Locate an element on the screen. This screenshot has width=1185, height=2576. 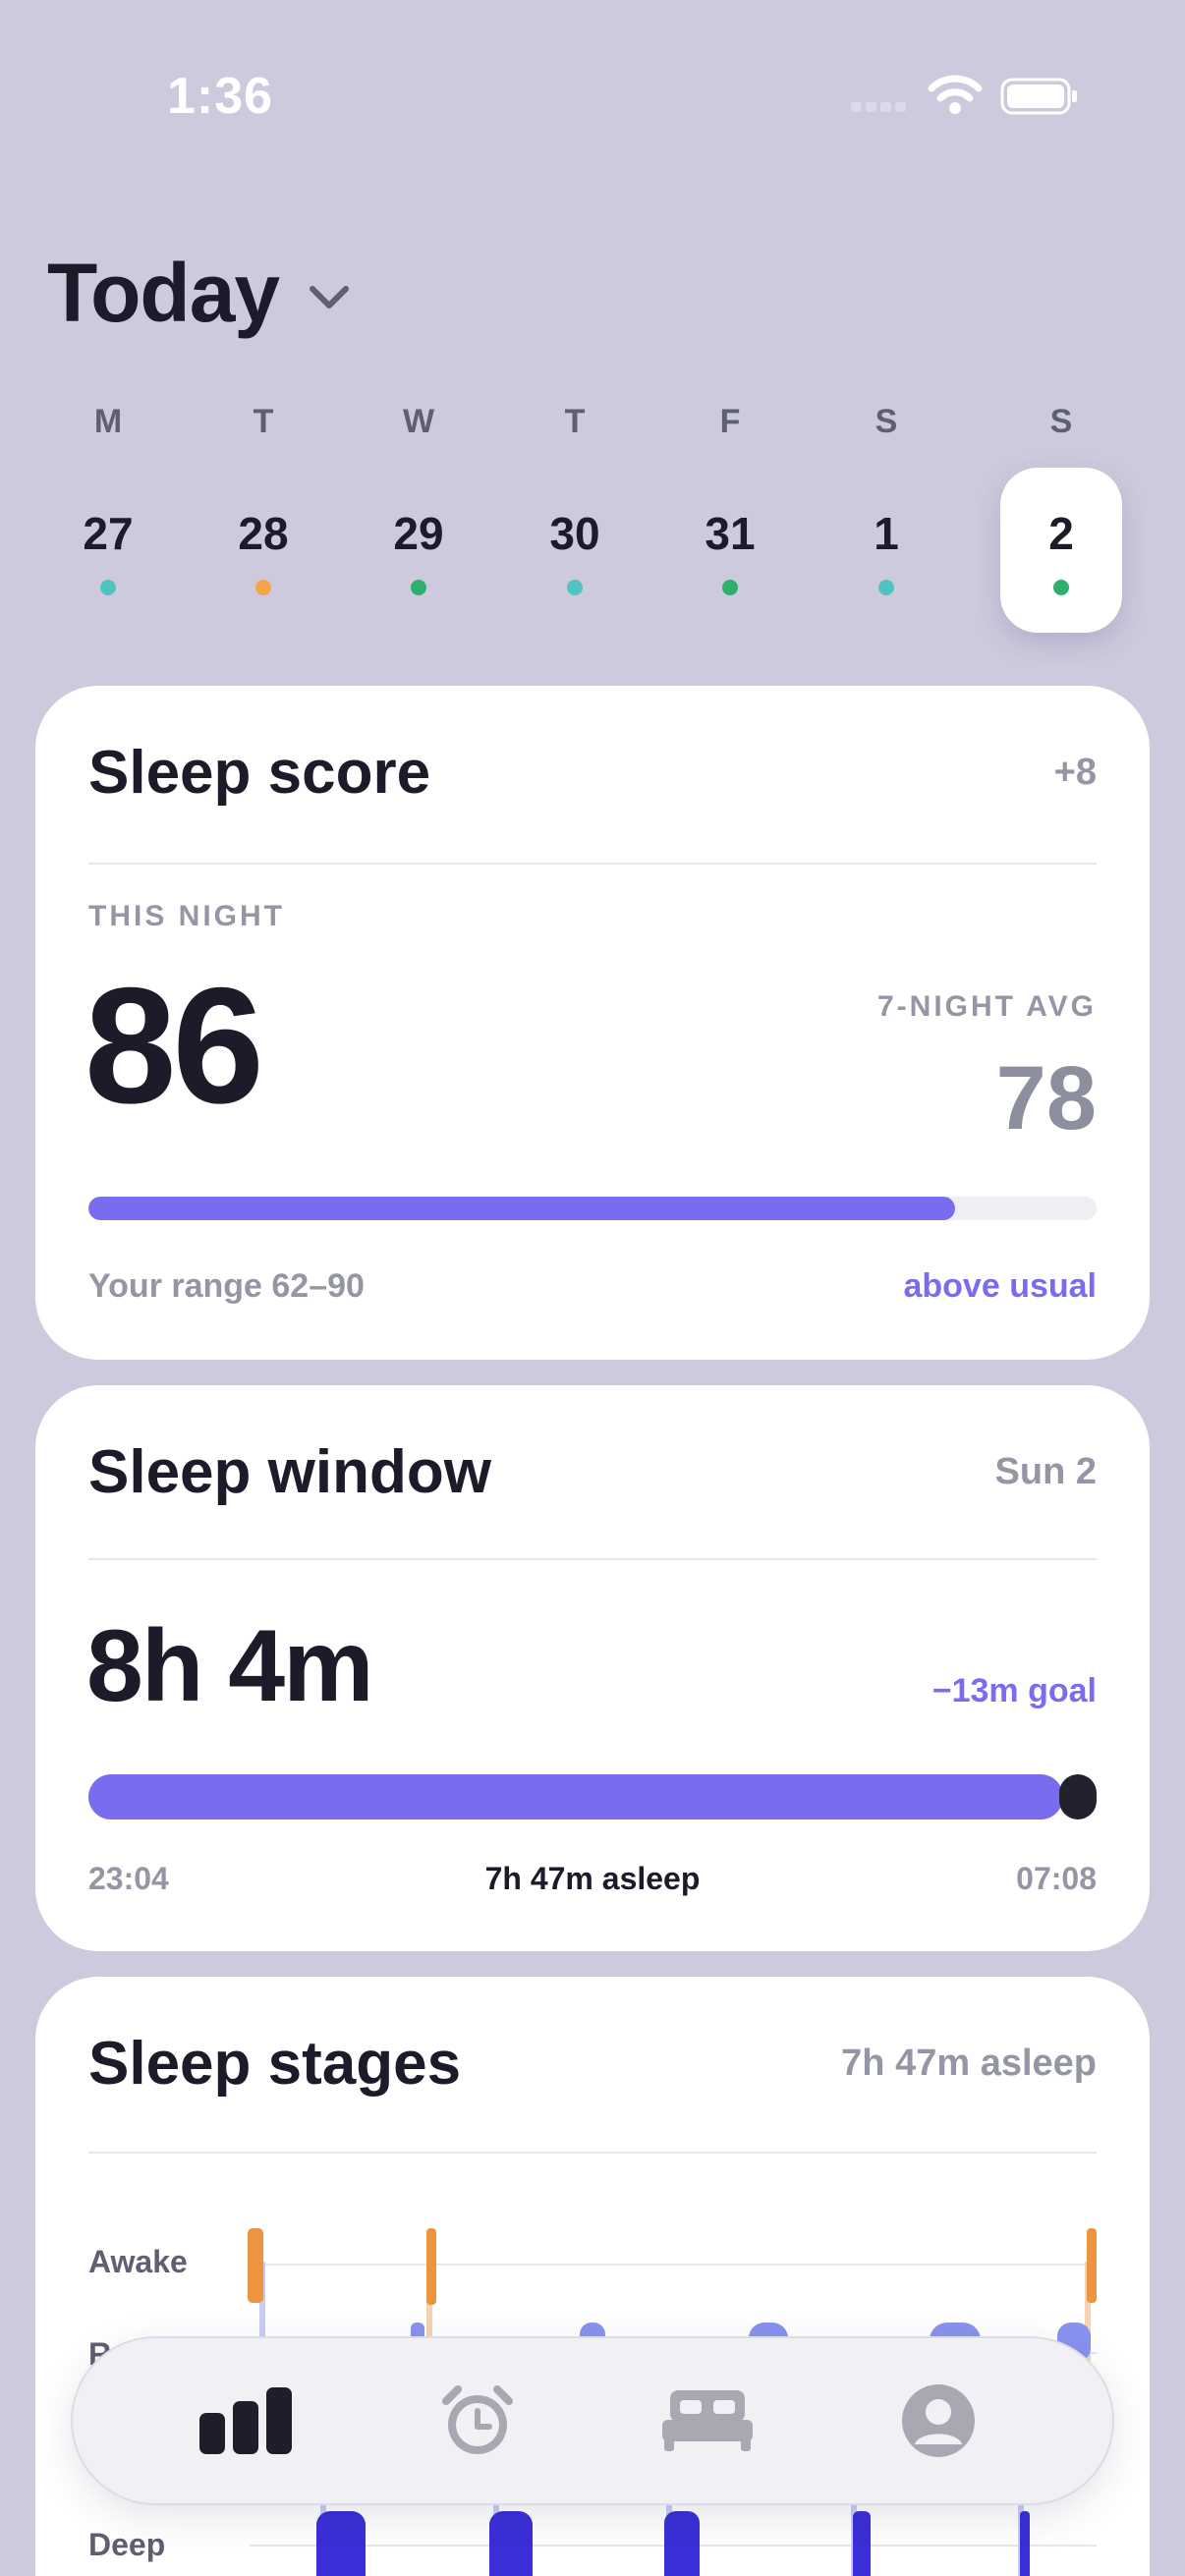
window-end: 07:08 is located at coordinates (1057, 1878).